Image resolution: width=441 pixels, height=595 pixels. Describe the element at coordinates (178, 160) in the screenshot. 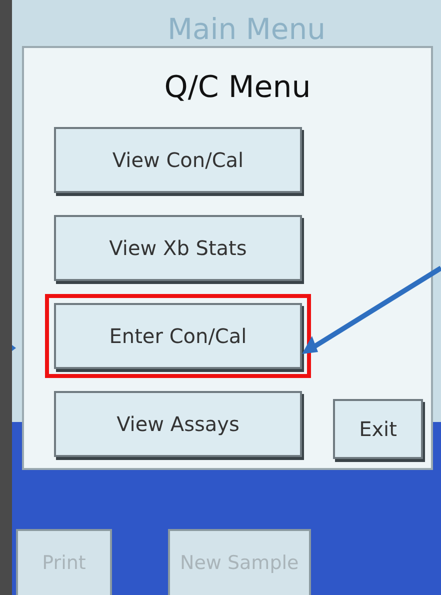

I see `menu-button: View Con/Cal` at that location.